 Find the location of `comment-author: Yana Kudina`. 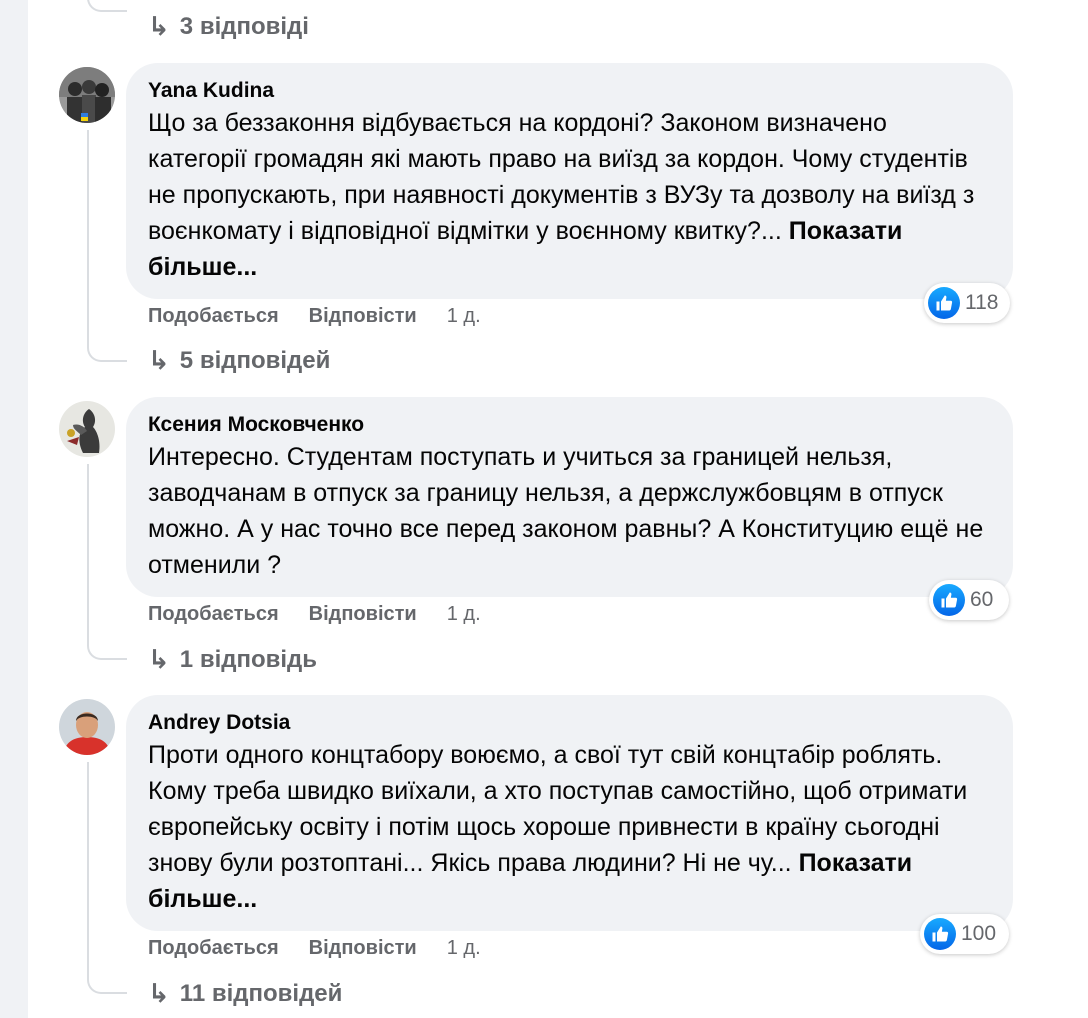

comment-author: Yana Kudina is located at coordinates (569, 91).